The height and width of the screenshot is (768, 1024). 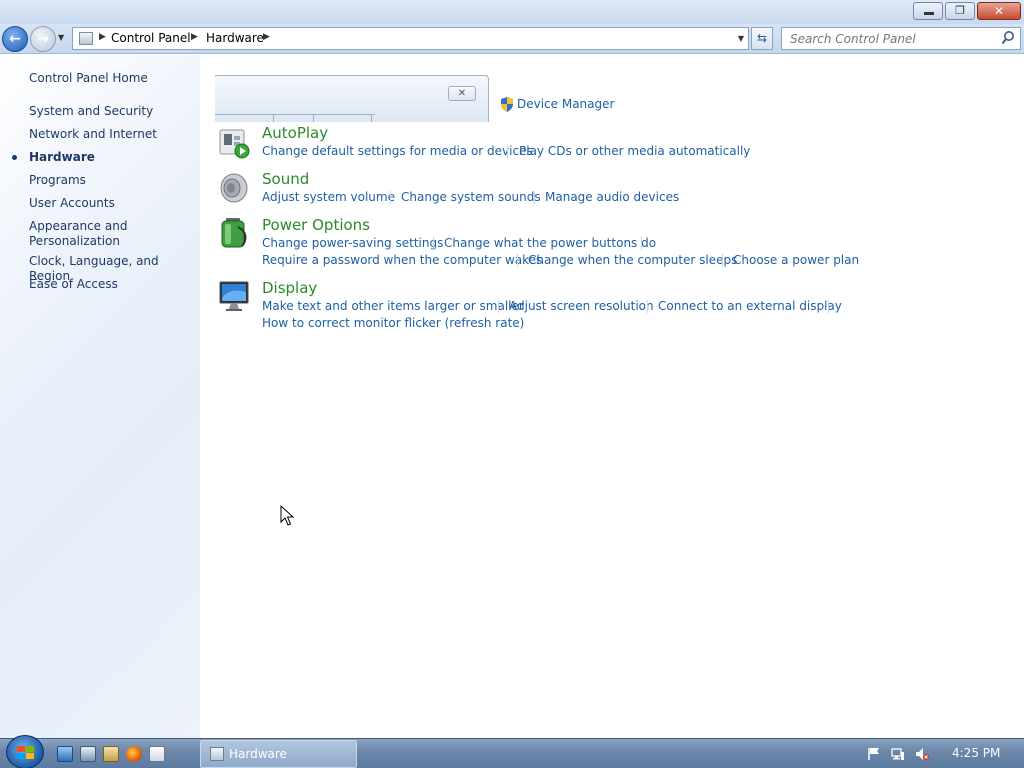 I want to click on search-icon, so click(x=1008, y=38).